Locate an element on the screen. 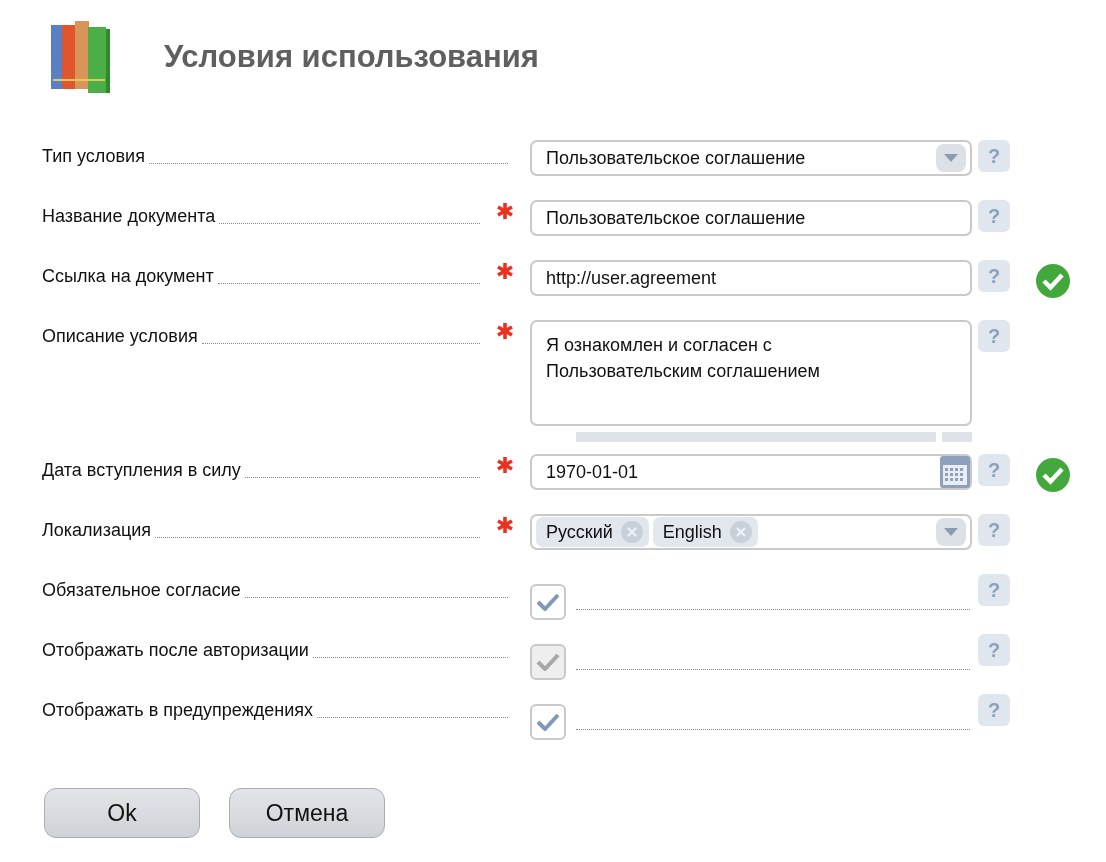  date-input-field: 1970-01-01 is located at coordinates (751, 472).